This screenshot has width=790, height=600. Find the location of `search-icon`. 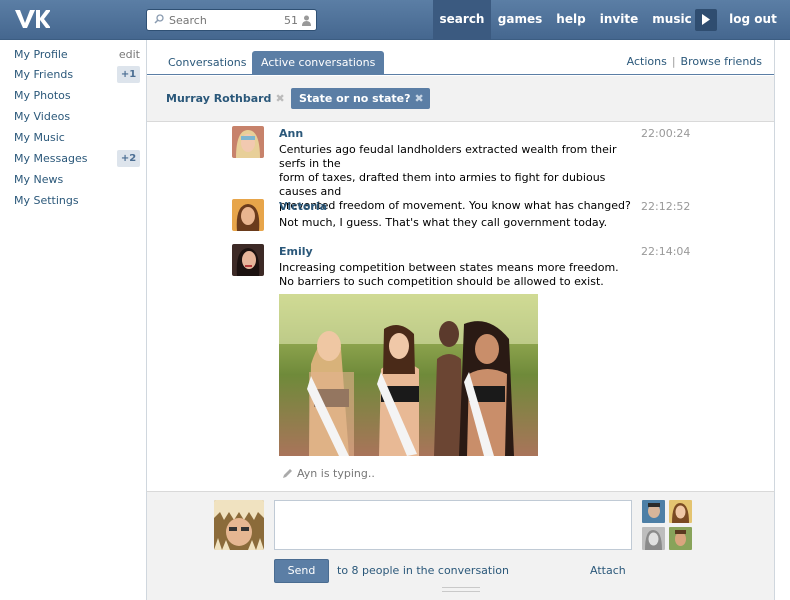

search-icon is located at coordinates (159, 19).